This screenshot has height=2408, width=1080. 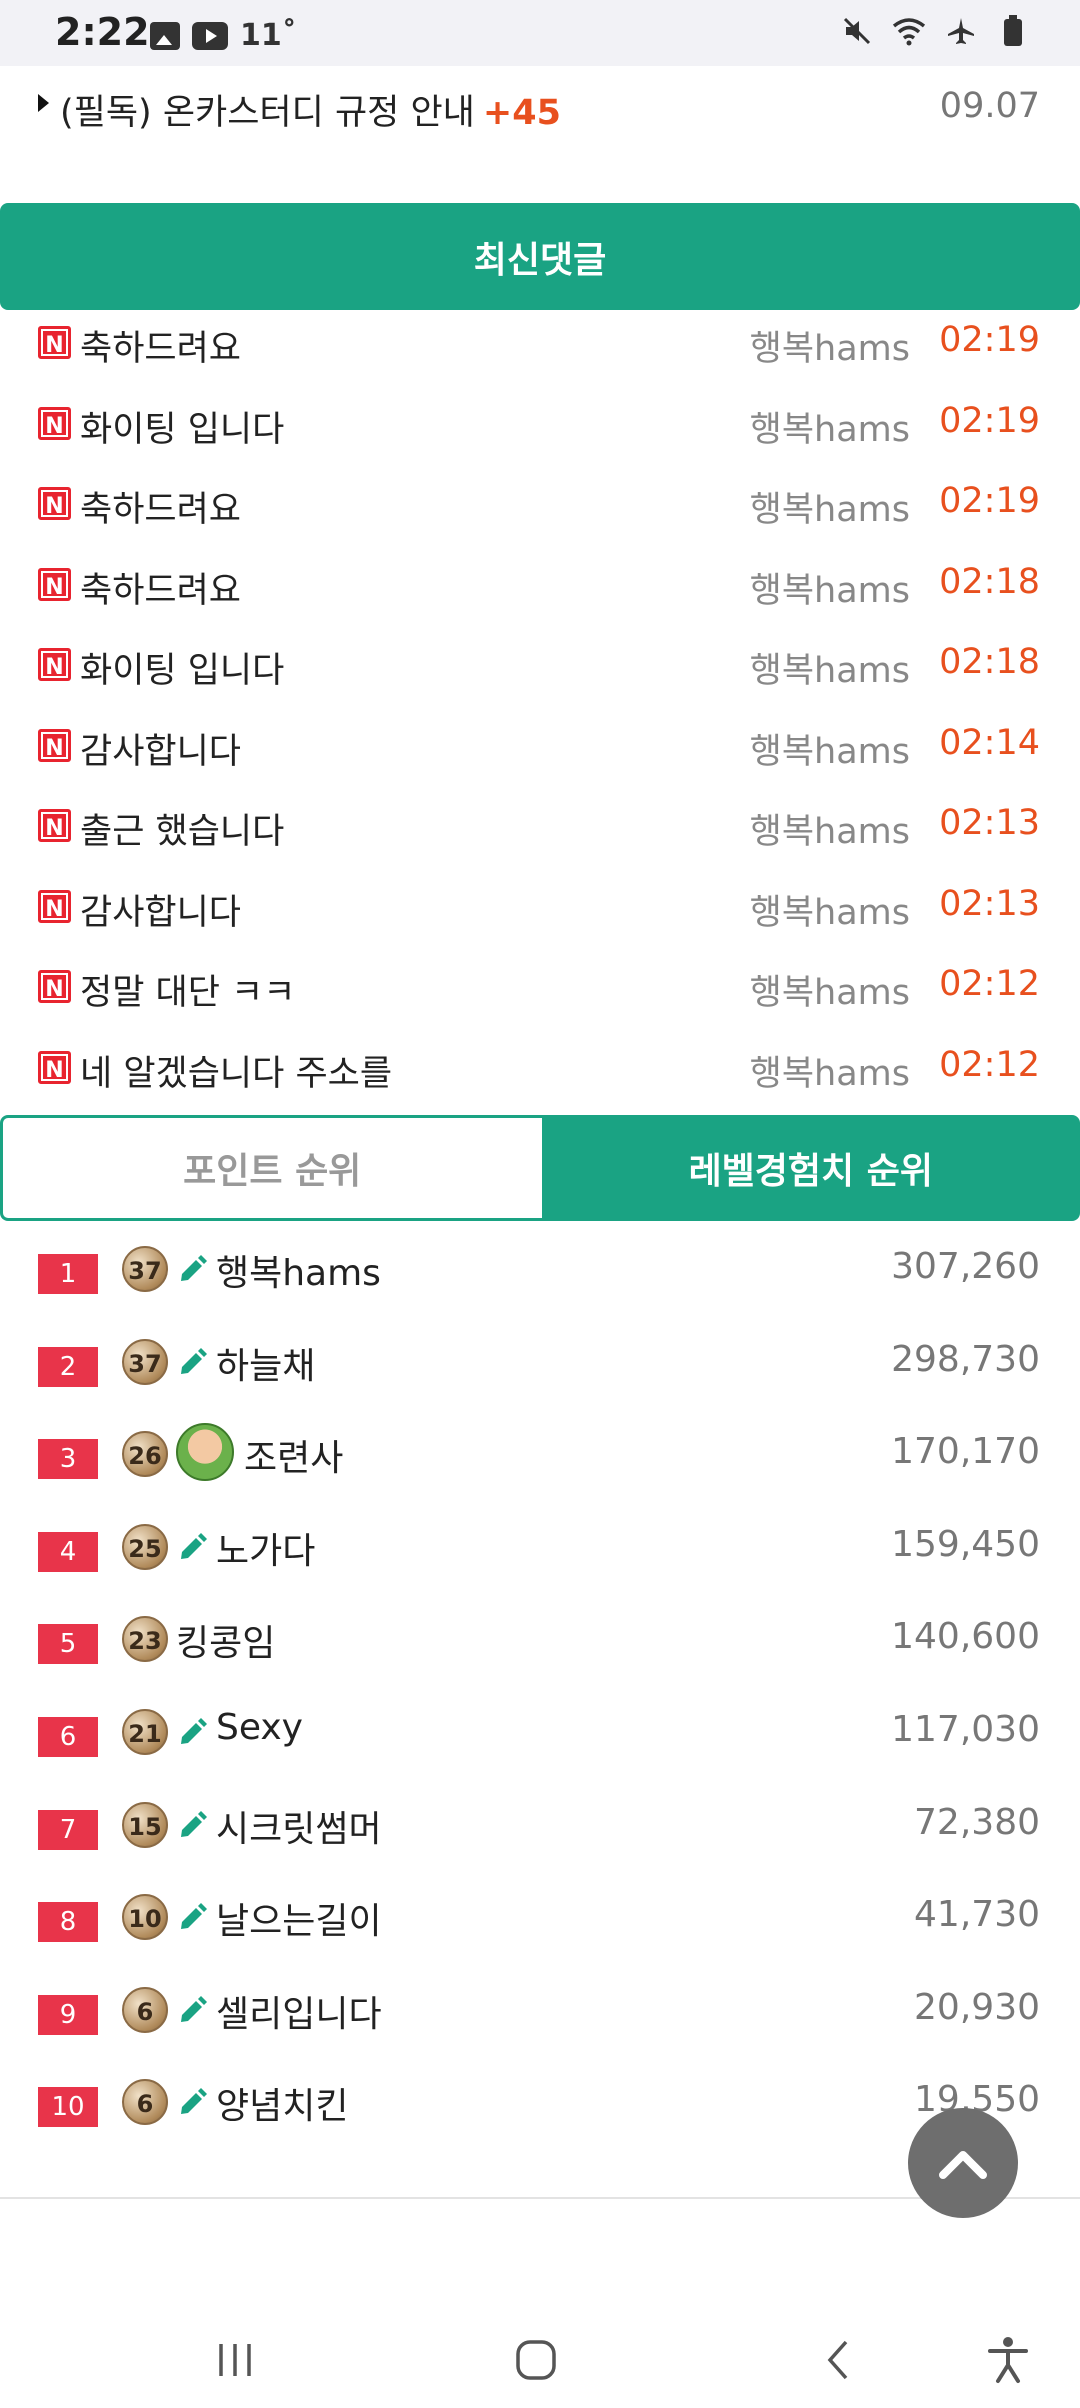 I want to click on comment-row: N 감사합니다 행복hams 02:14, so click(x=540, y=753).